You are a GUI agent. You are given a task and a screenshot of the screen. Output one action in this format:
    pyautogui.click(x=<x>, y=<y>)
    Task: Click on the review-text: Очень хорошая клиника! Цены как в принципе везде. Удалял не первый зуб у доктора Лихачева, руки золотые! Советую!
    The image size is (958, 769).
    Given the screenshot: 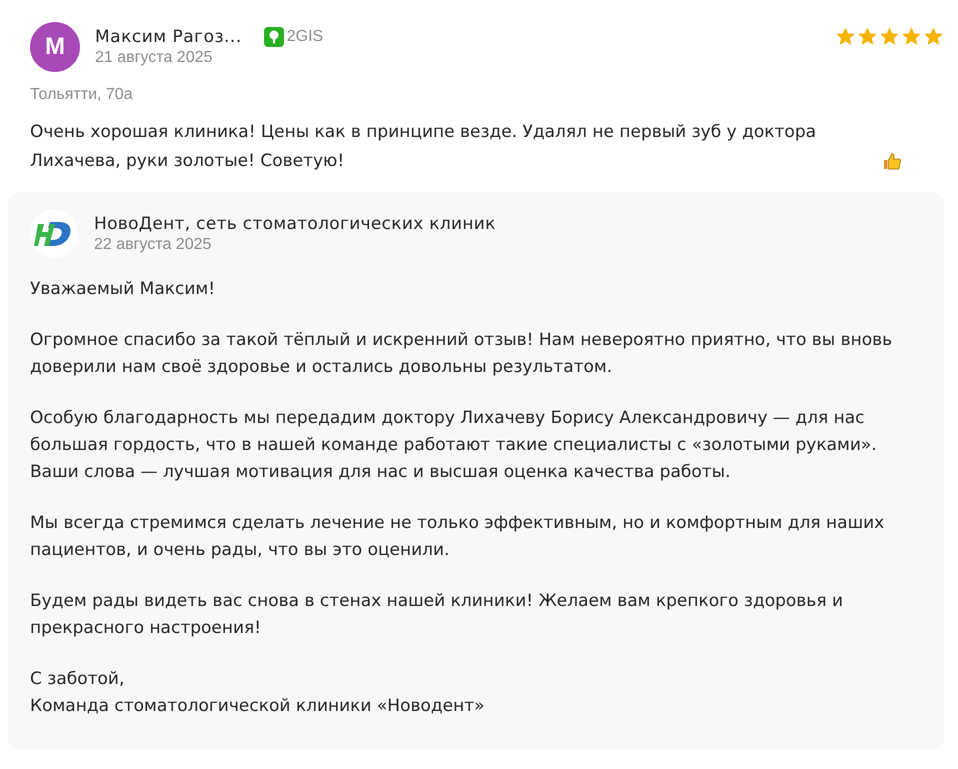 What is the action you would take?
    pyautogui.click(x=424, y=147)
    